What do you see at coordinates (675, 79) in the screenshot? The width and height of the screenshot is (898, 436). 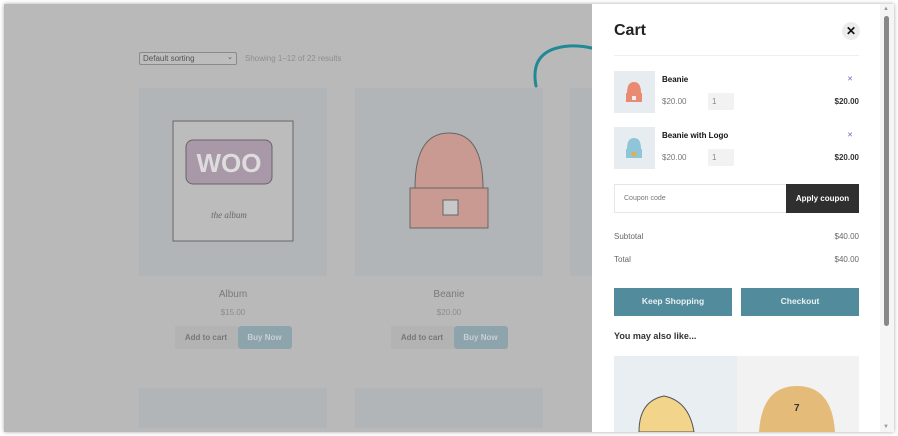 I see `cart-item-name: Beanie` at bounding box center [675, 79].